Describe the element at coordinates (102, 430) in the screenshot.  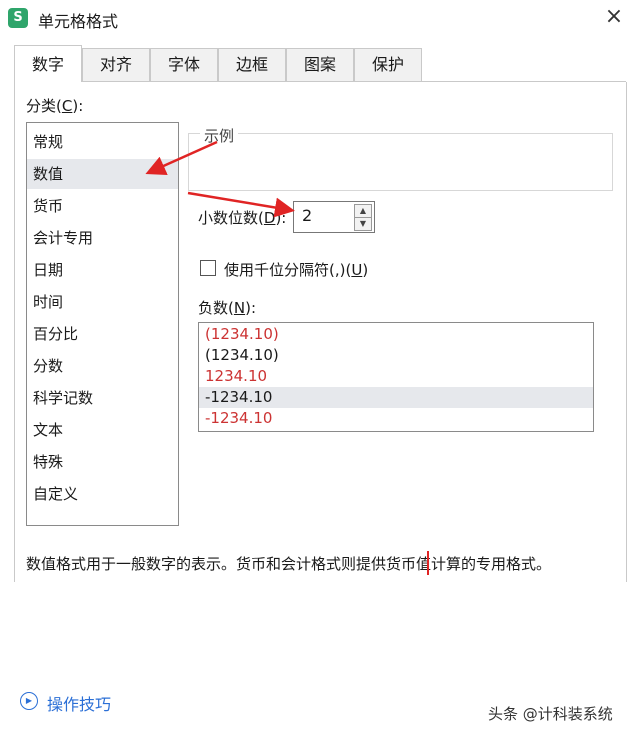
I see `category-item-text: 文本` at that location.